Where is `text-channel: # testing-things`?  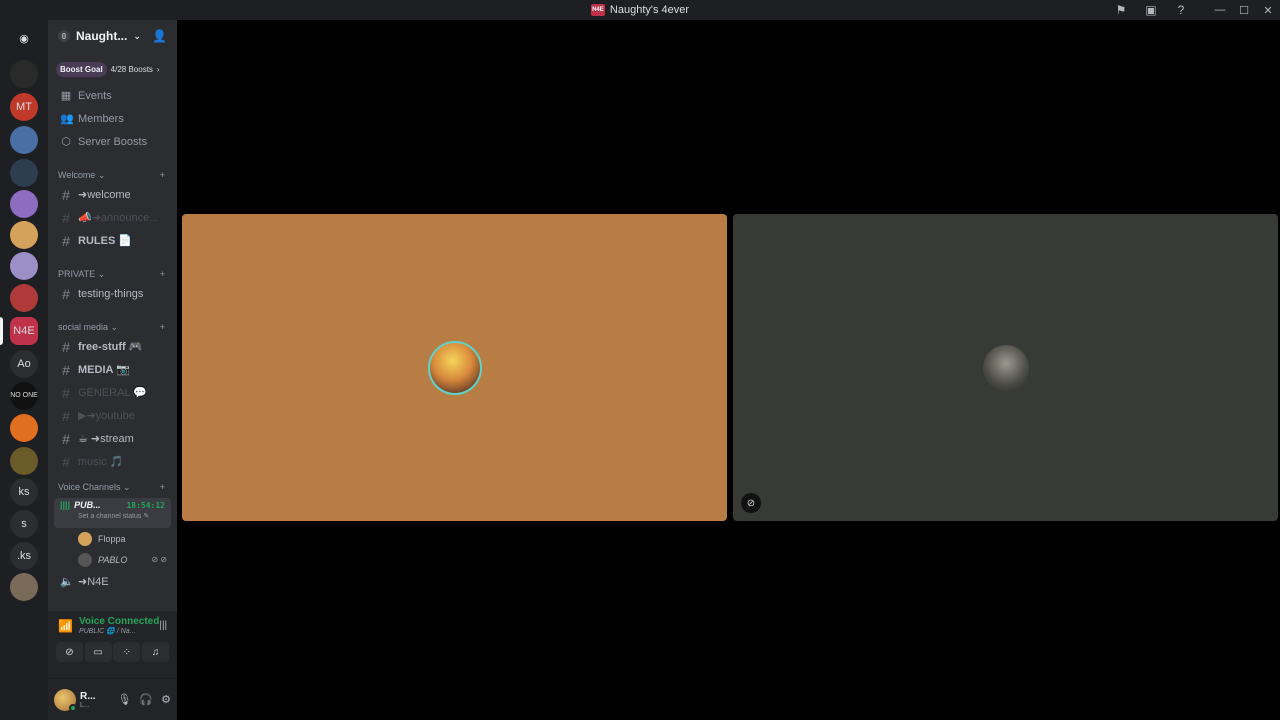 text-channel: # testing-things is located at coordinates (112, 293).